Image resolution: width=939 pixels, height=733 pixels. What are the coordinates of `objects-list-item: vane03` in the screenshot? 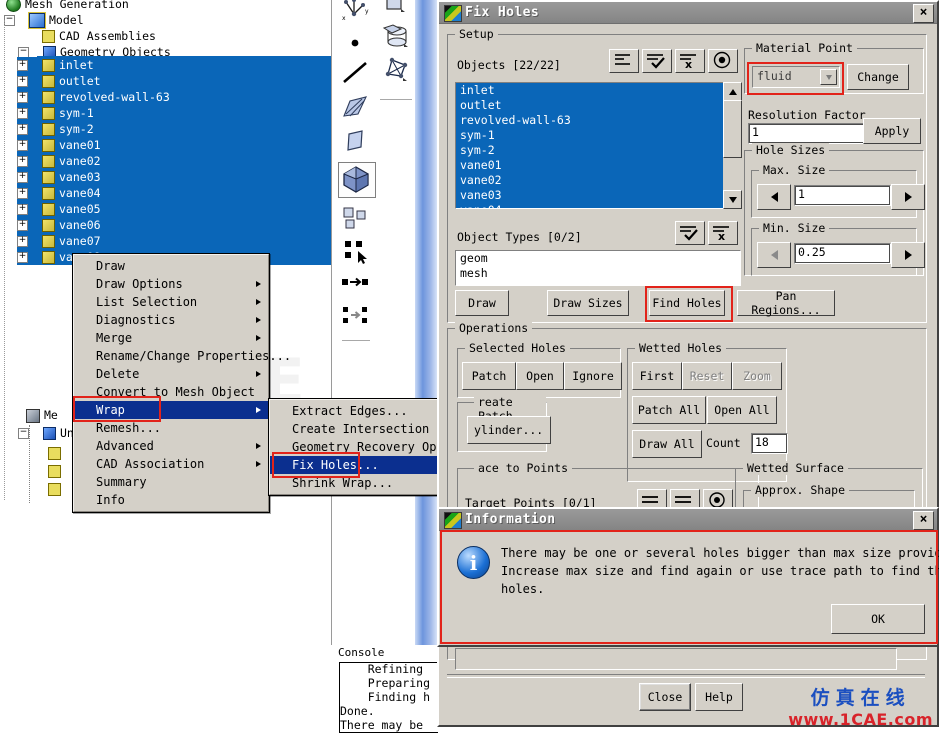 It's located at (590, 195).